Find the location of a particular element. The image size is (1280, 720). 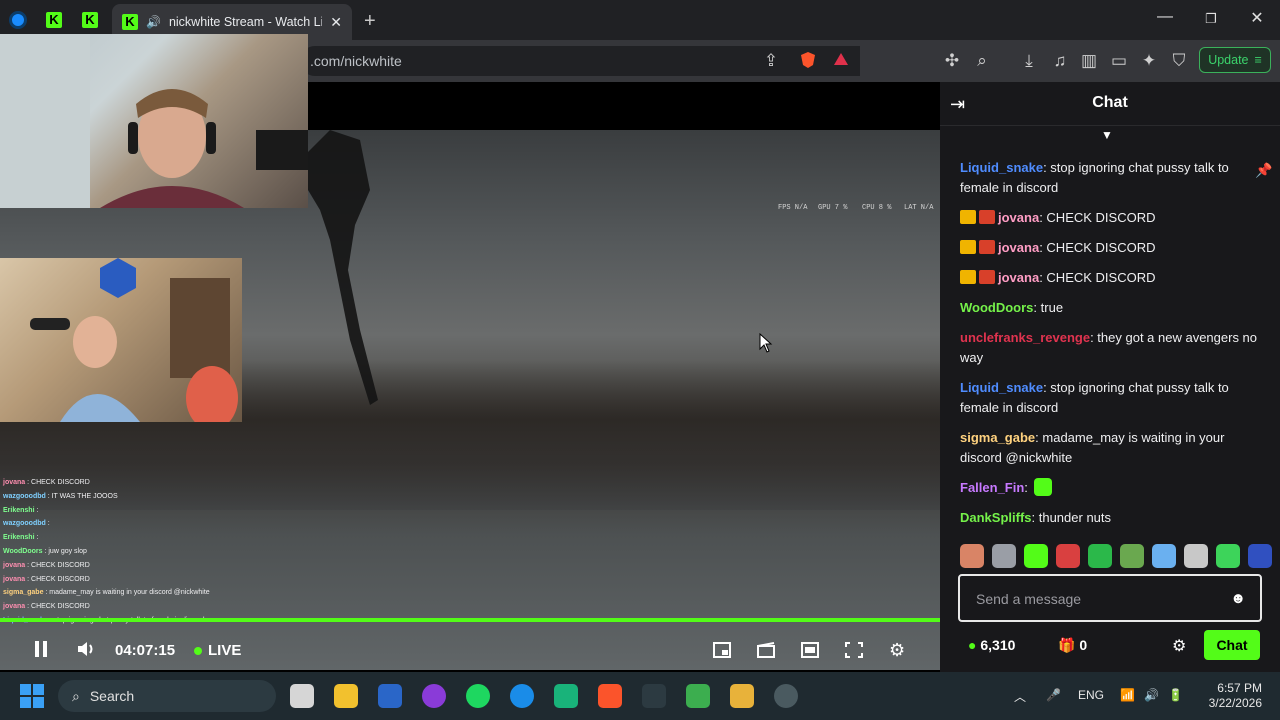

obs-icon is located at coordinates (786, 696).